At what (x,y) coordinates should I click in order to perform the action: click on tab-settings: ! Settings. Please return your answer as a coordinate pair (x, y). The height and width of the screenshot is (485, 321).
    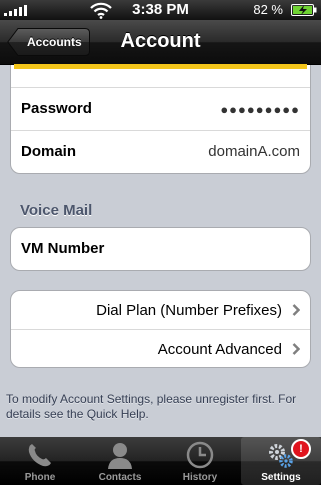
    Looking at the image, I should click on (281, 461).